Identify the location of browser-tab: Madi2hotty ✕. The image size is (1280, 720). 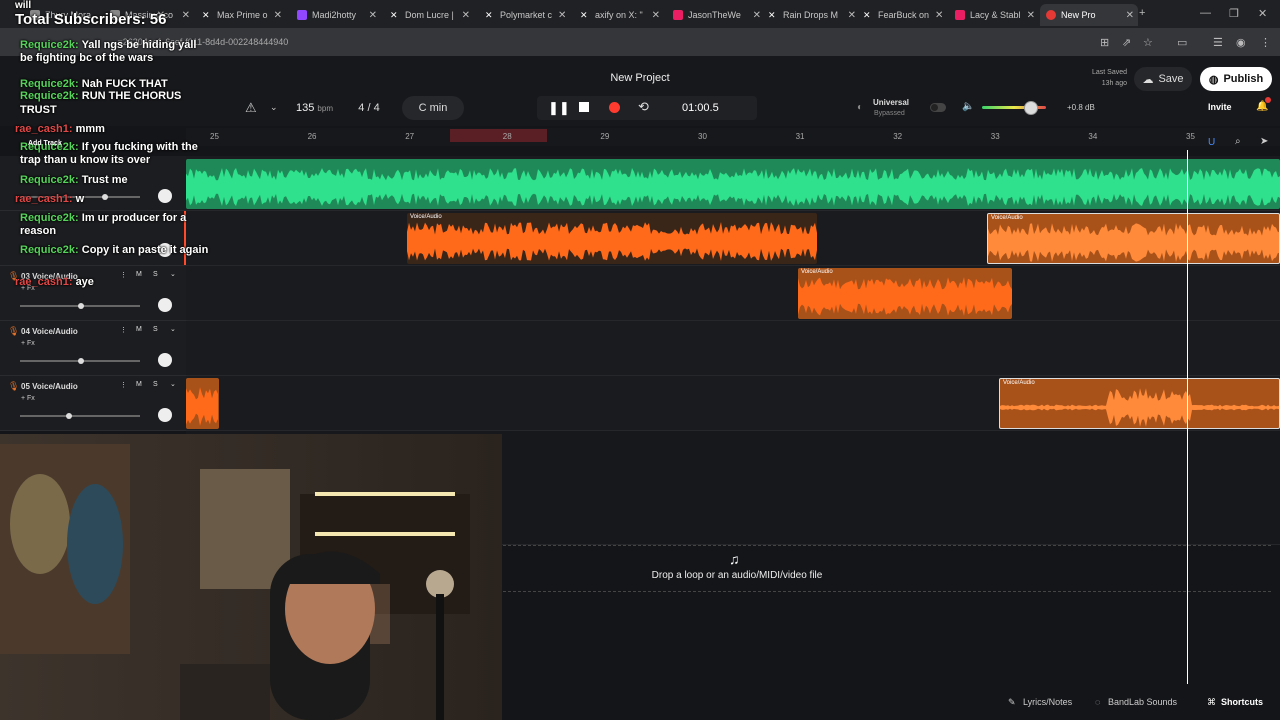
(337, 15).